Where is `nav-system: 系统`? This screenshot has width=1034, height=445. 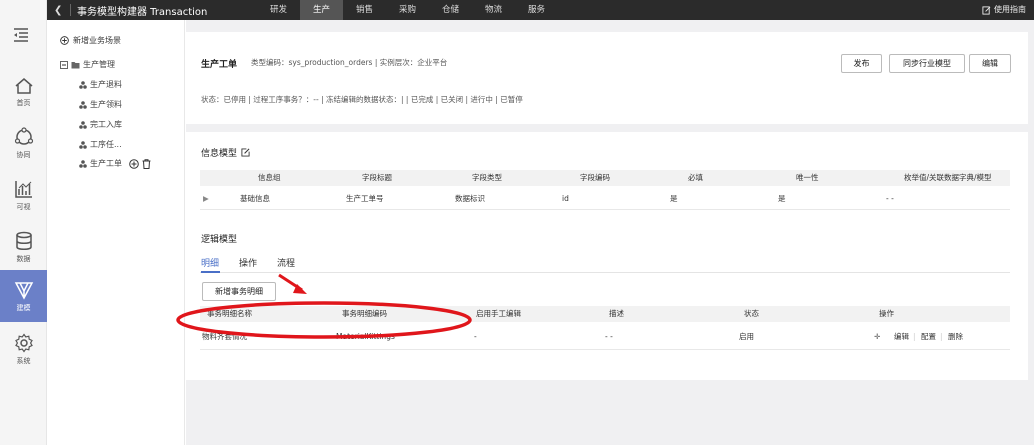
nav-system: 系统 is located at coordinates (23, 349).